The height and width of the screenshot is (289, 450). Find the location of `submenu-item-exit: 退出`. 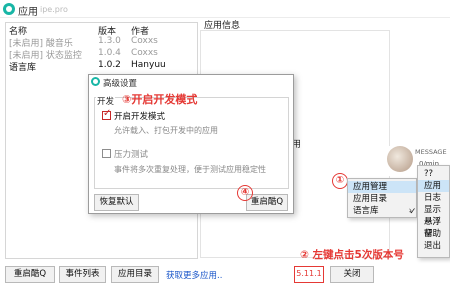

submenu-item-exit: 退出 is located at coordinates (433, 246).